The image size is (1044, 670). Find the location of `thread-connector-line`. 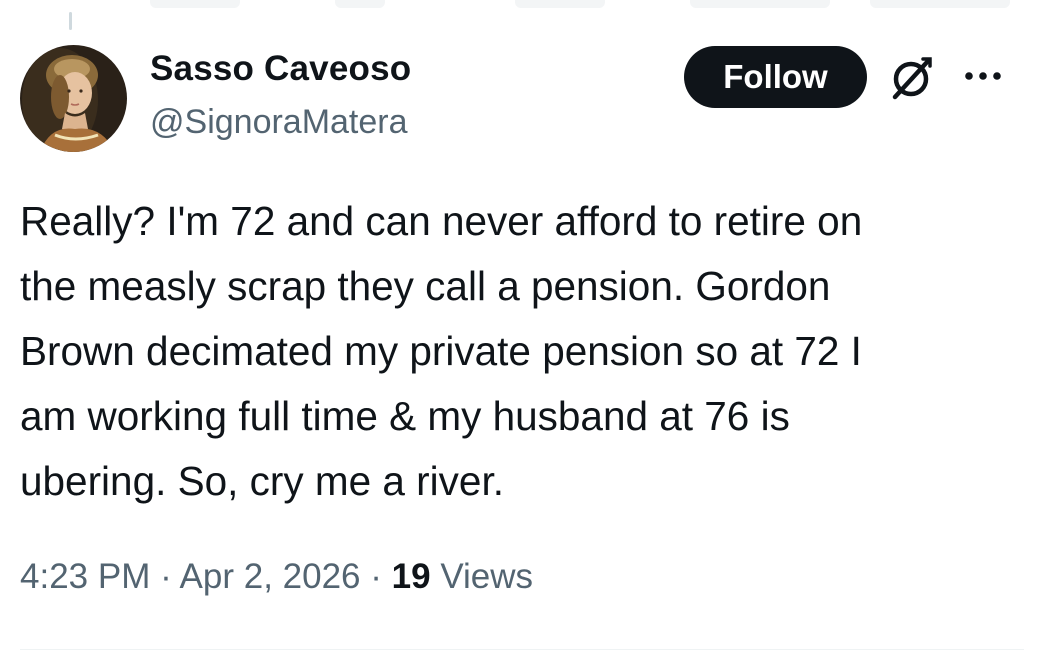

thread-connector-line is located at coordinates (70, 21).